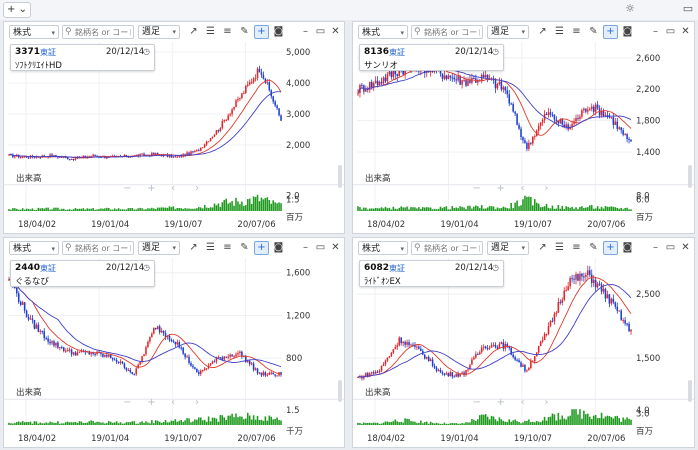  I want to click on moving-average-short, so click(145, 119).